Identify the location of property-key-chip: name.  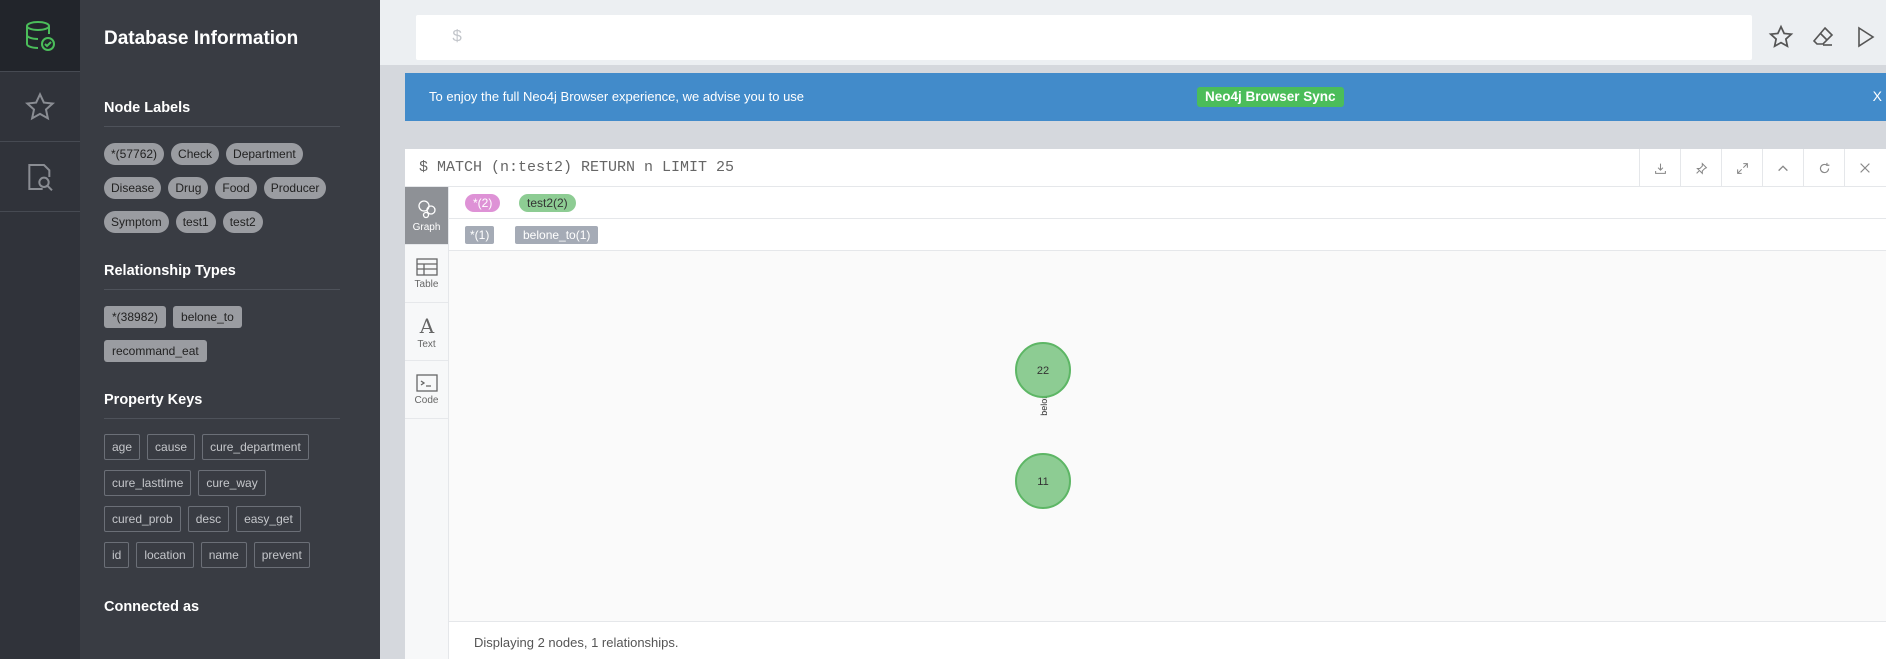
(223, 555).